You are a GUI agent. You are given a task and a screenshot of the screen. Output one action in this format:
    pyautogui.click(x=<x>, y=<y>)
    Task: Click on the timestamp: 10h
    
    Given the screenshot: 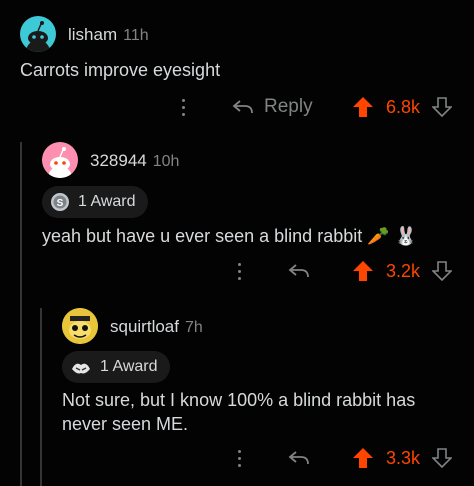 What is the action you would take?
    pyautogui.click(x=166, y=161)
    